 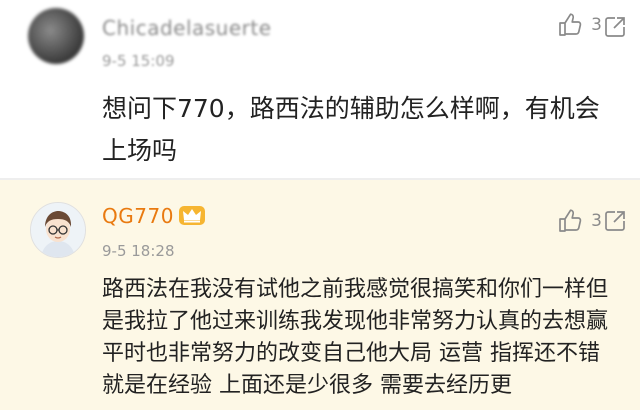 I want to click on crown-vip-icon, so click(x=192, y=215).